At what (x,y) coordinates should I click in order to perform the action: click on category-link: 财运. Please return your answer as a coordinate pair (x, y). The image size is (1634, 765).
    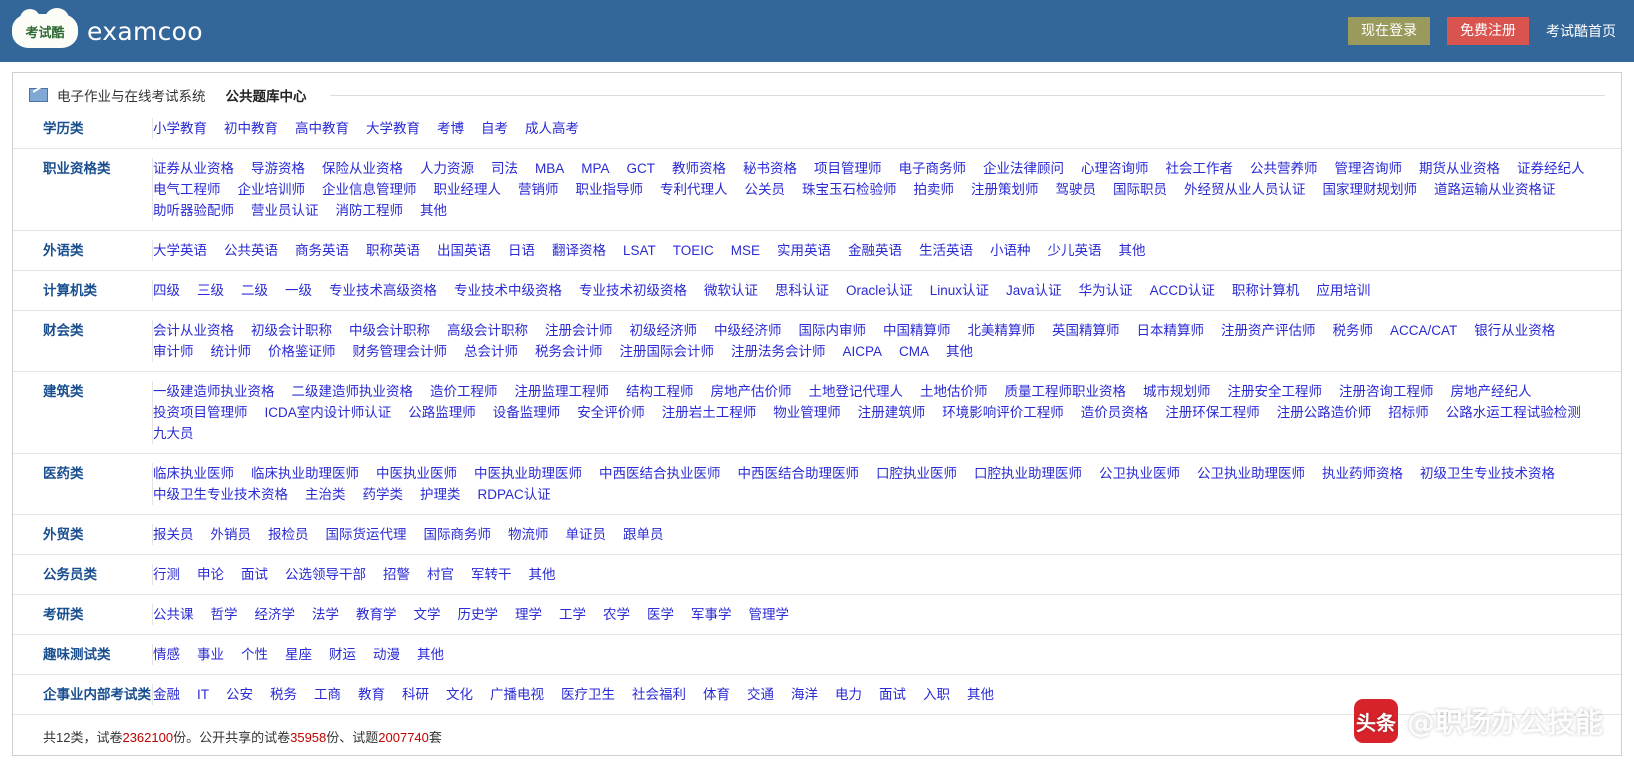
    Looking at the image, I should click on (342, 654).